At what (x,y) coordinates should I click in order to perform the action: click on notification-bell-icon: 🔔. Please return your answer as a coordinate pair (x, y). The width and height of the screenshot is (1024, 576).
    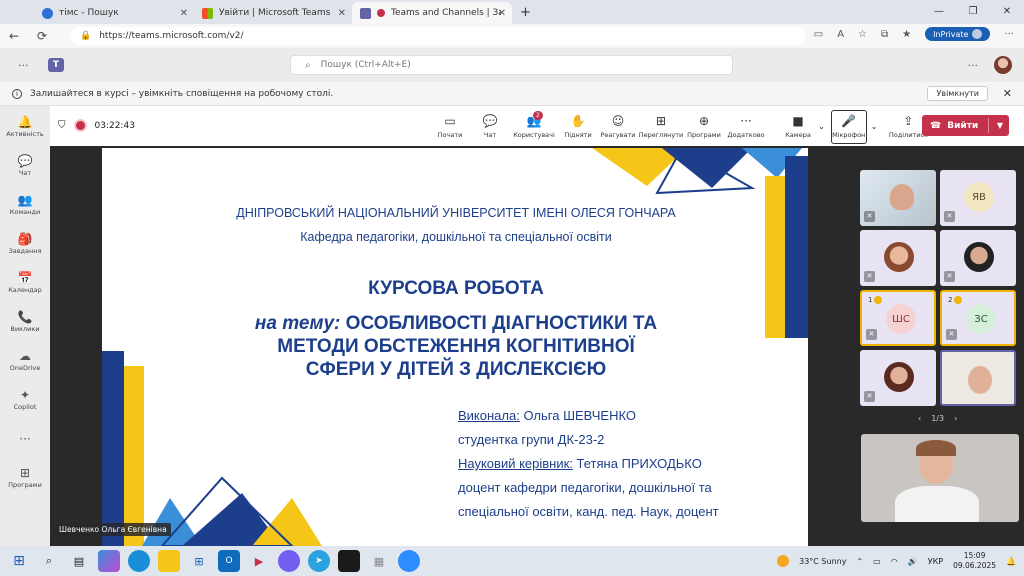
    Looking at the image, I should click on (1011, 561).